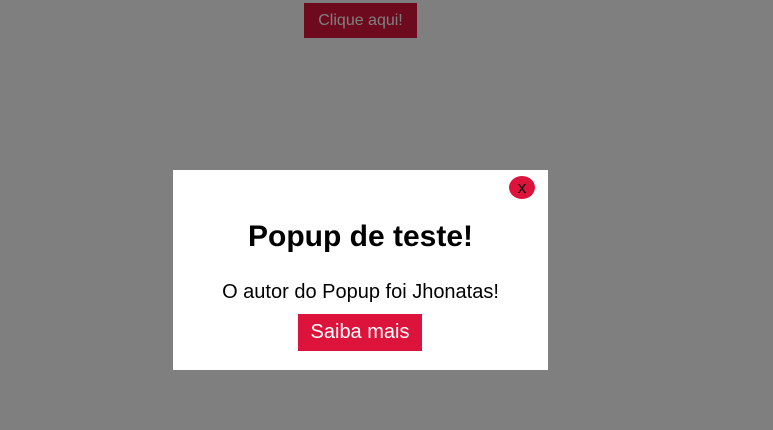  Describe the element at coordinates (360, 236) in the screenshot. I see `popup-title: Popup de teste!` at that location.